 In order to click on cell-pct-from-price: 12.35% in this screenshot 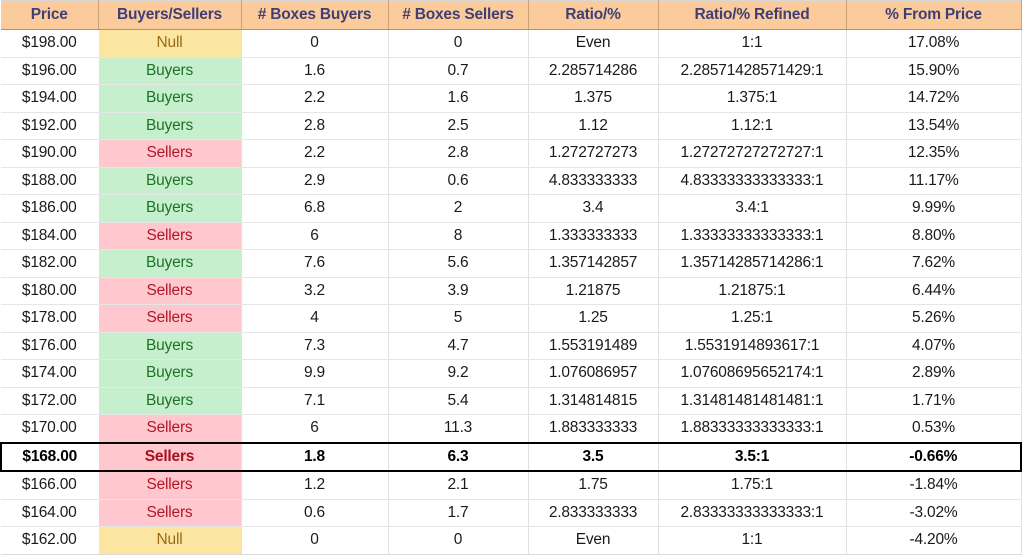, I will do `click(934, 153)`.